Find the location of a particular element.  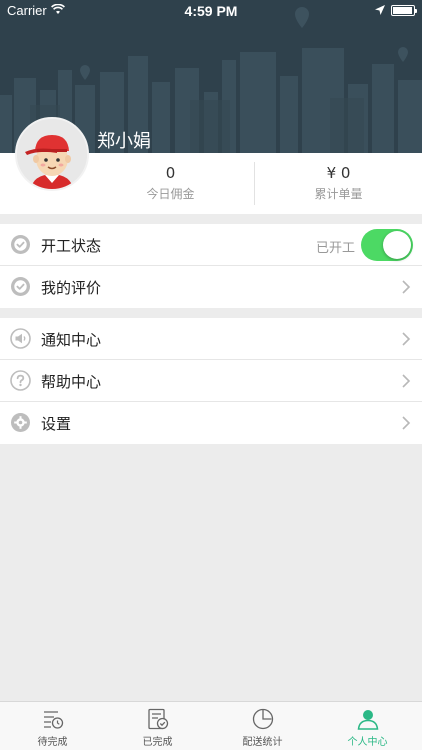

clock: 4:59 PM is located at coordinates (211, 11).